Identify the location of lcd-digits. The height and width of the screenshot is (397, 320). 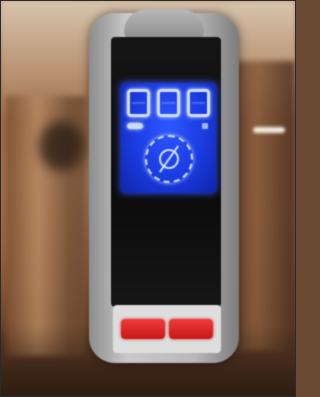
(168, 104).